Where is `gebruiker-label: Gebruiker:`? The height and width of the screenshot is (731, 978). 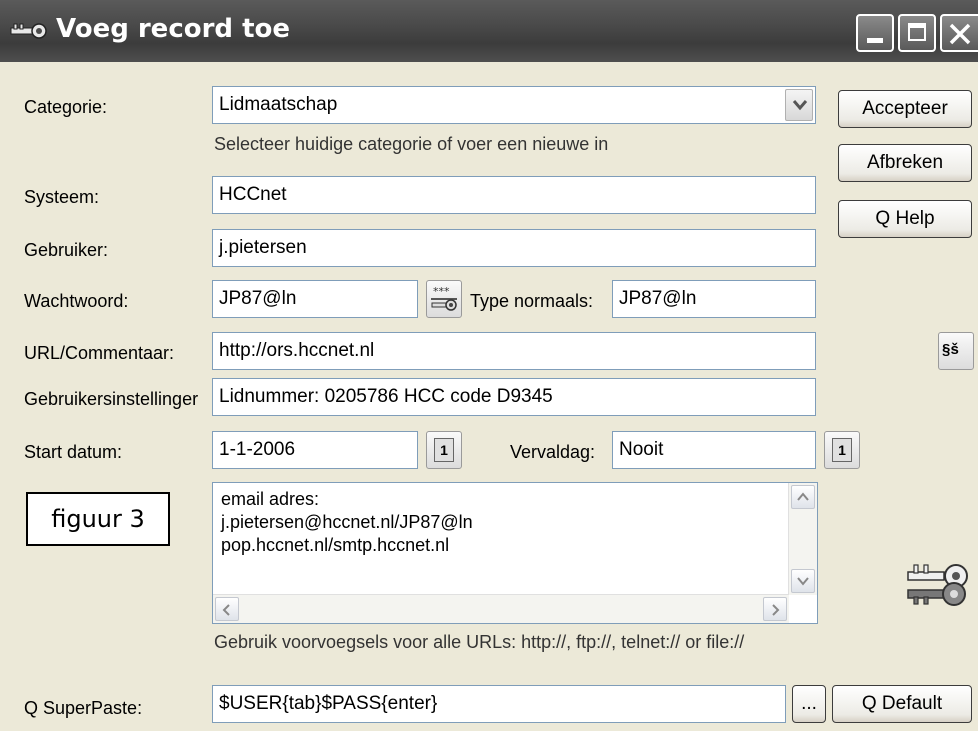 gebruiker-label: Gebruiker: is located at coordinates (66, 250).